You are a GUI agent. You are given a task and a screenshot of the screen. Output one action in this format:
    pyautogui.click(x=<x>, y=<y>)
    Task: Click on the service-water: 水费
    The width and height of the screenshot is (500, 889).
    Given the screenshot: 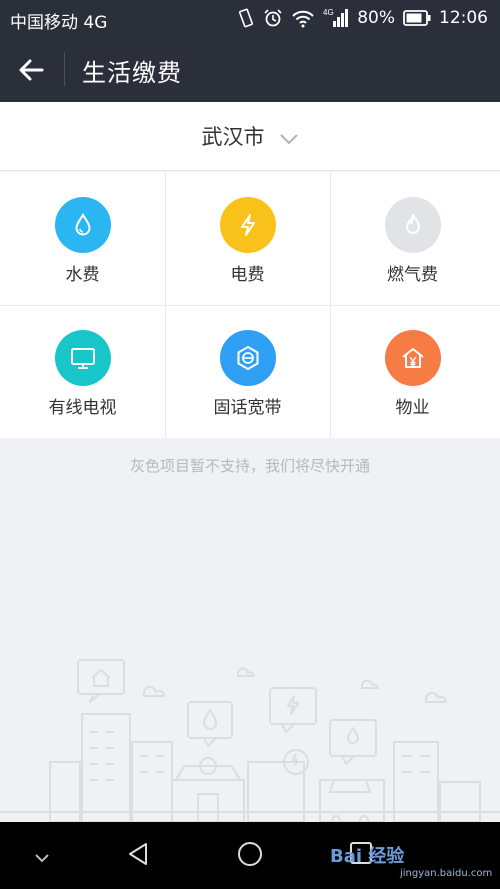 What is the action you would take?
    pyautogui.click(x=82, y=238)
    